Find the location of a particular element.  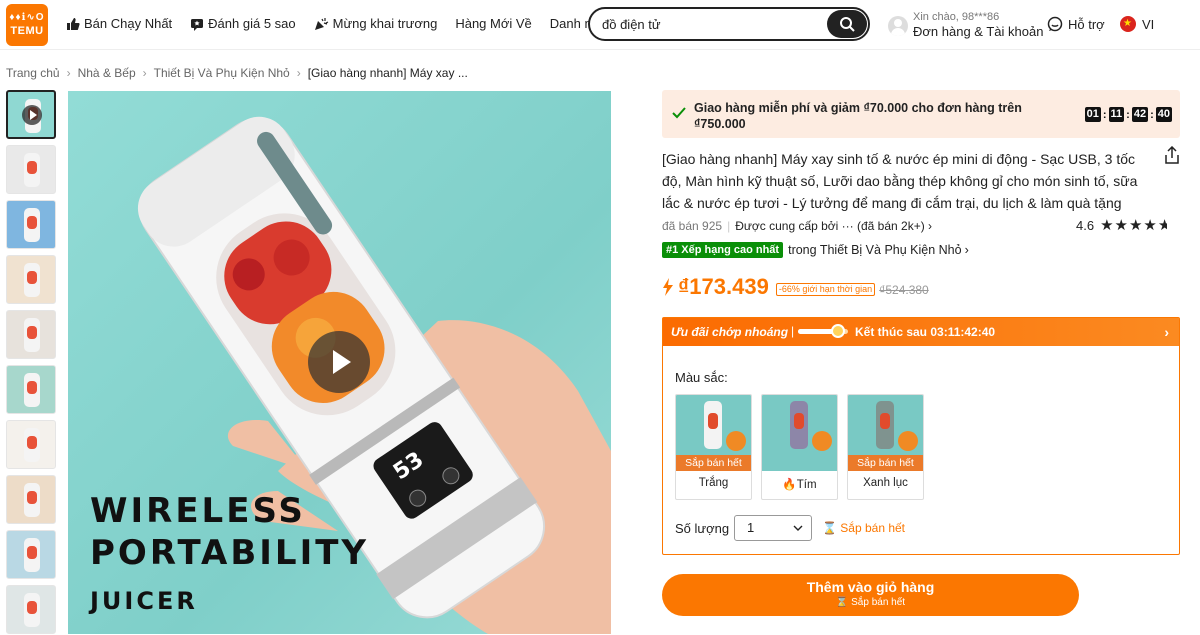

rating-value: 4.6 is located at coordinates (1085, 225).